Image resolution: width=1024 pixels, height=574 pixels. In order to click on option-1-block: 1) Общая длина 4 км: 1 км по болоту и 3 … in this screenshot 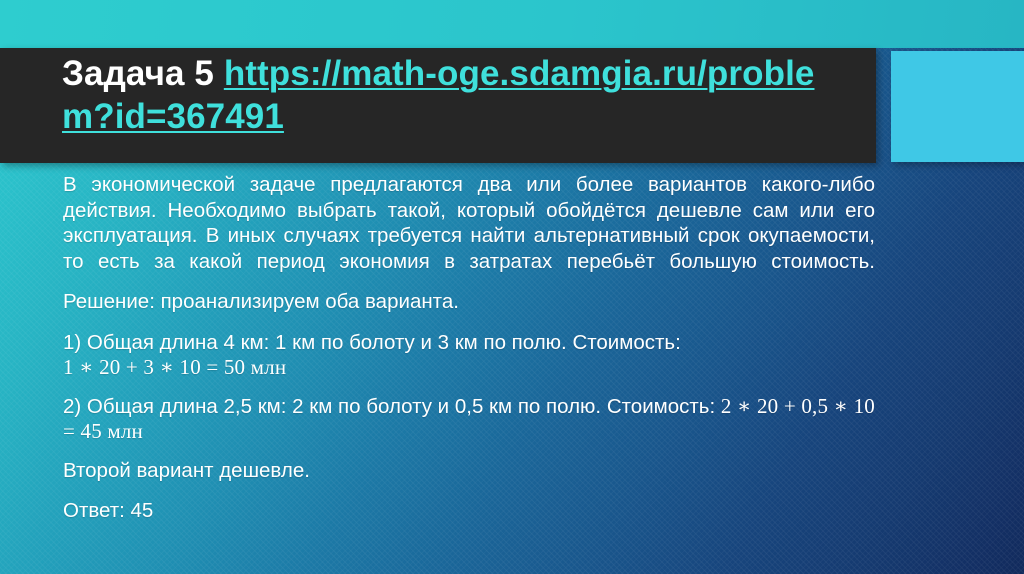, I will do `click(469, 355)`.